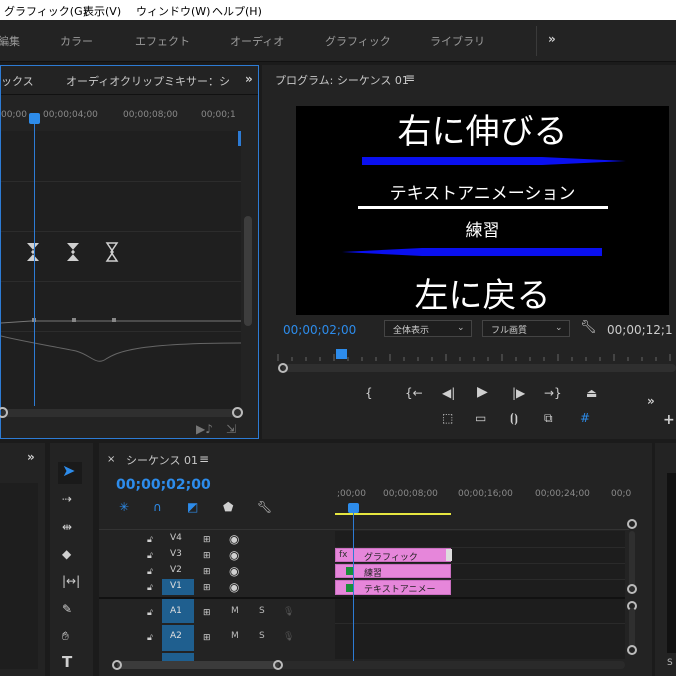  What do you see at coordinates (148, 81) in the screenshot?
I see `tab-audio-clip-mixer: オーディオクリップミキサー：シ` at bounding box center [148, 81].